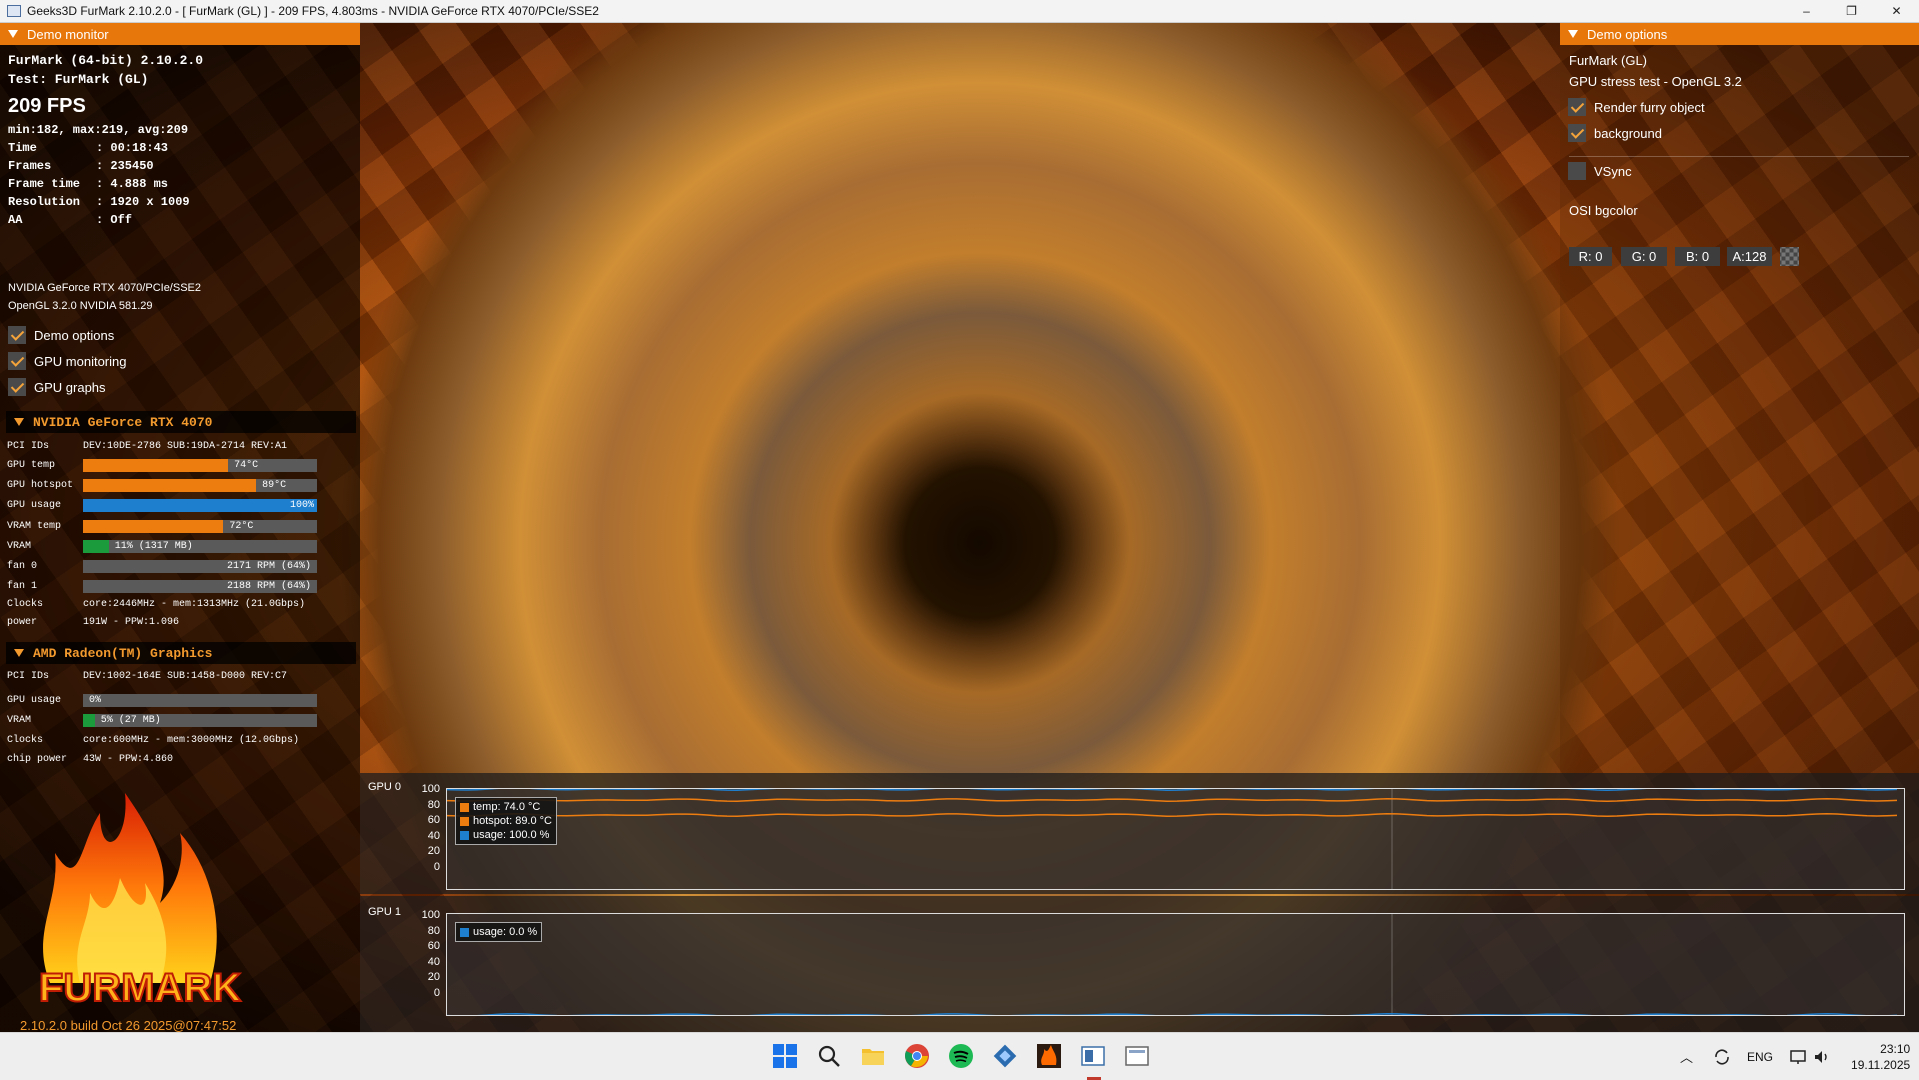  I want to click on meter-bar: 5% (27 MB), so click(200, 720).